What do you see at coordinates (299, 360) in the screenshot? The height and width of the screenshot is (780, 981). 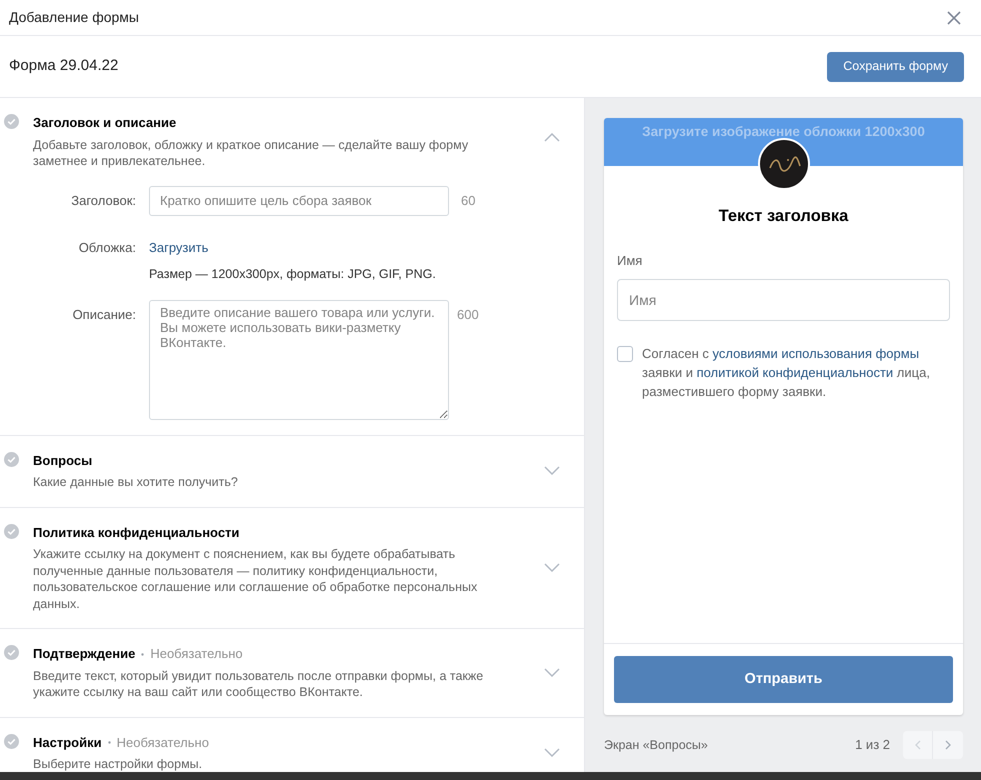 I see `description-input: Введите описание вашего товара или услуги. Вы можете использовать вики-разметку ВКонтакте.` at bounding box center [299, 360].